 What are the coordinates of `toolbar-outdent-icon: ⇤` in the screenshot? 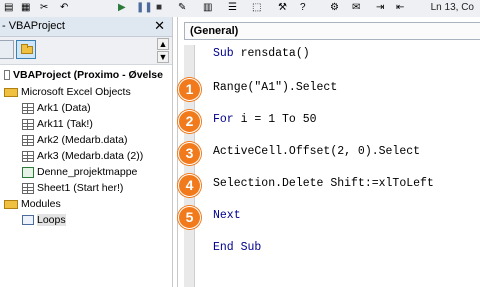 It's located at (400, 7).